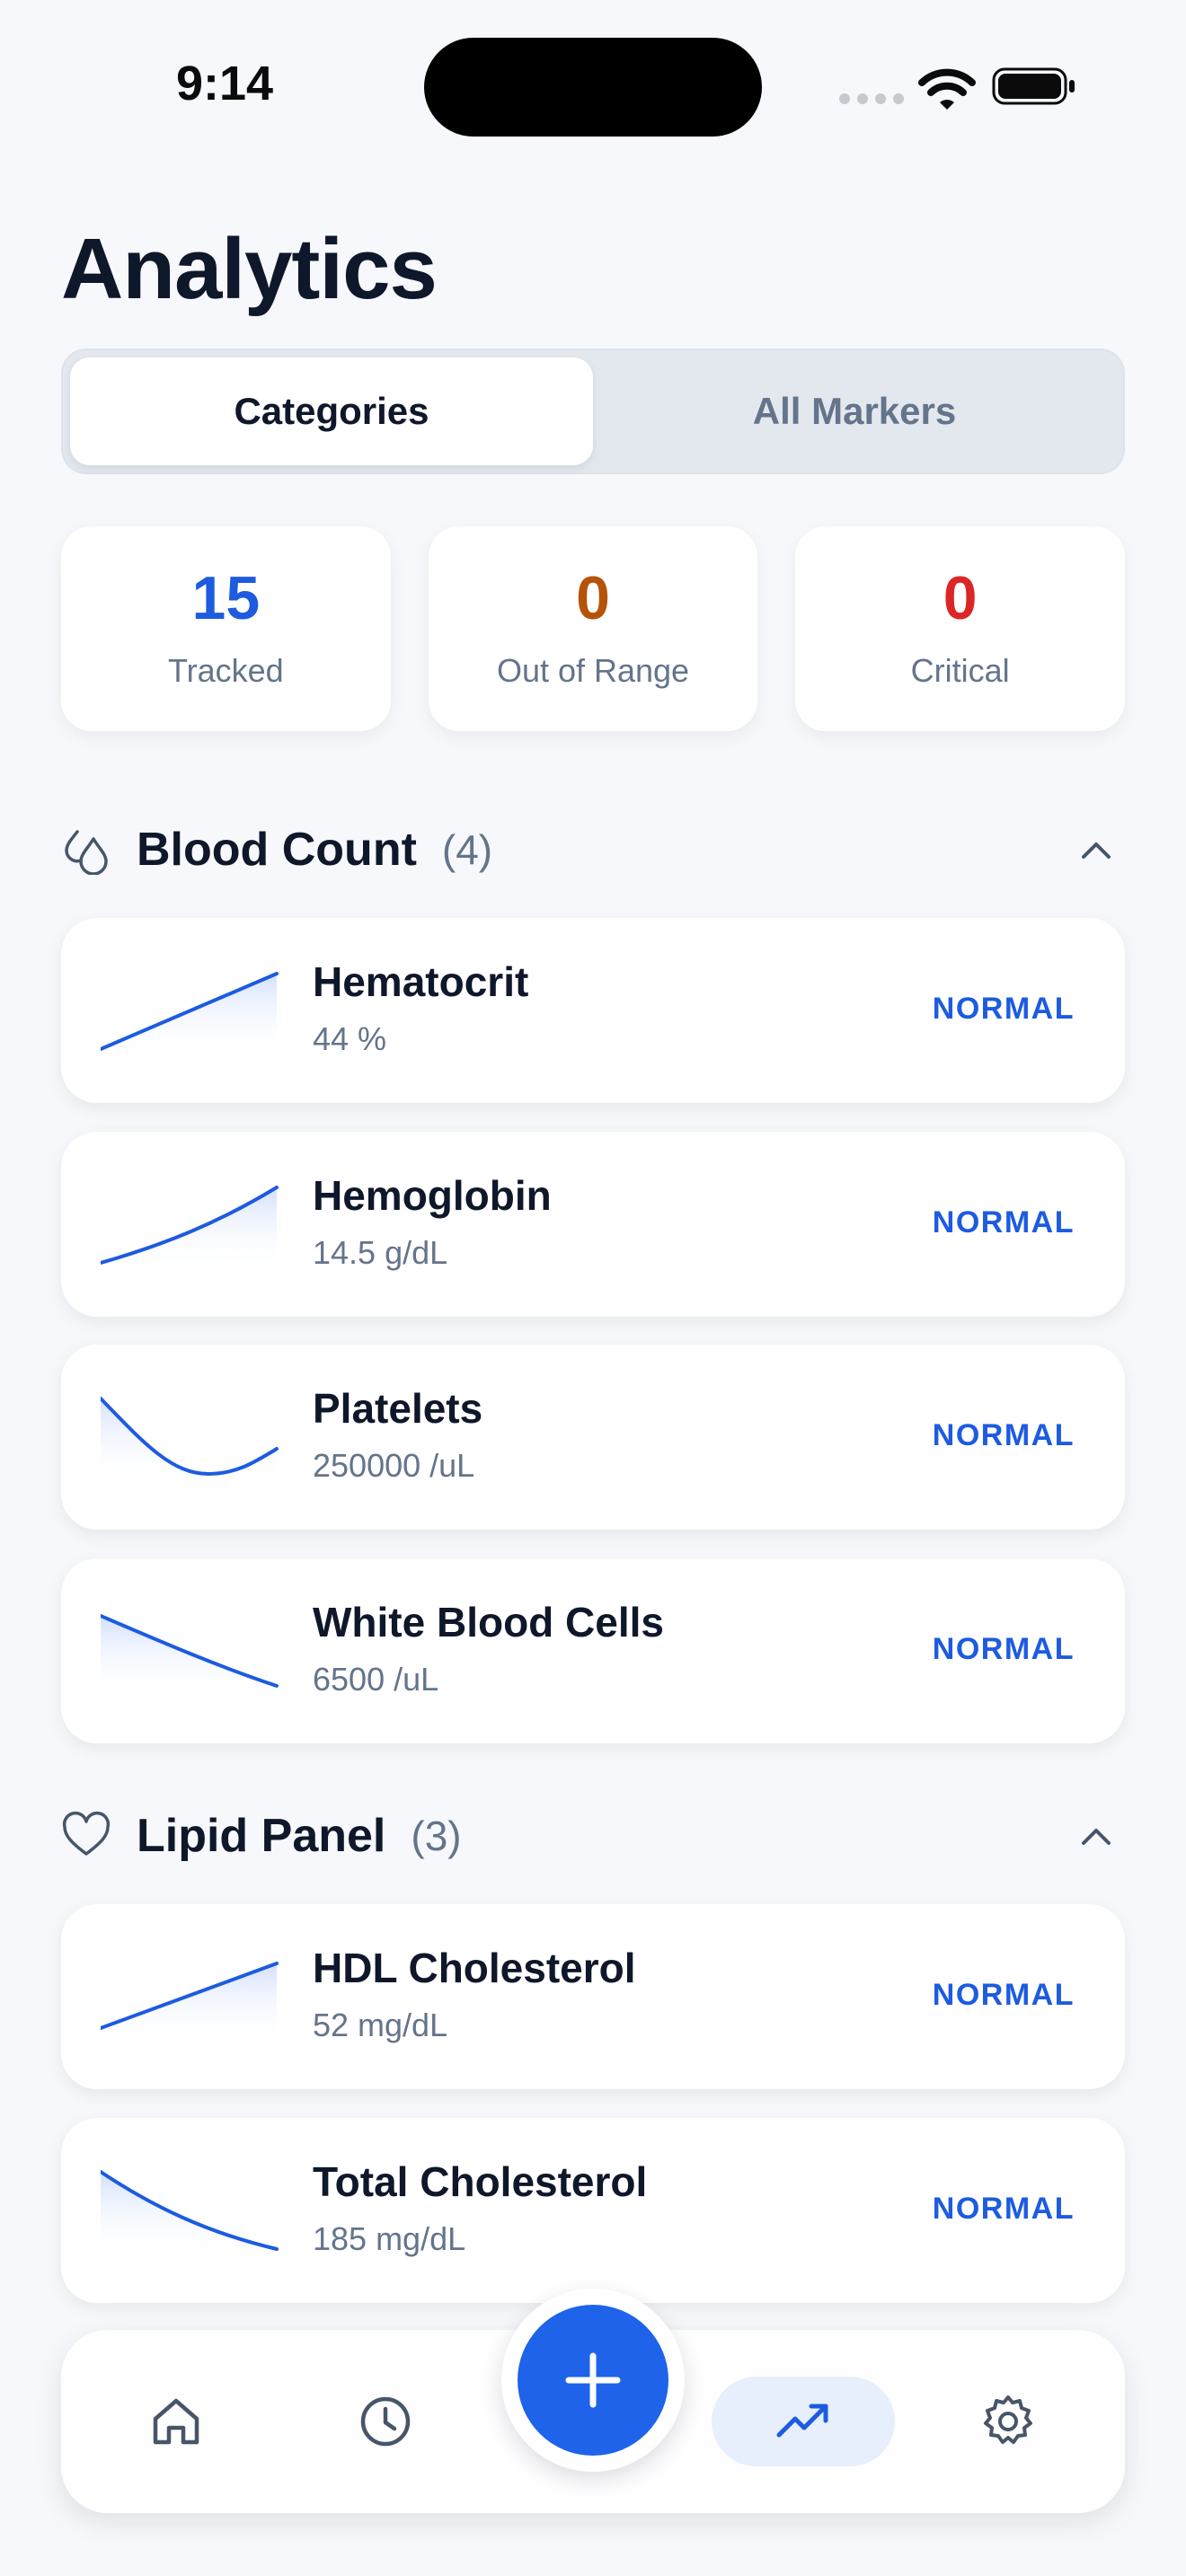 This screenshot has width=1186, height=2576. What do you see at coordinates (593, 670) in the screenshot?
I see `stat-out-of-range-label: Out of Range` at bounding box center [593, 670].